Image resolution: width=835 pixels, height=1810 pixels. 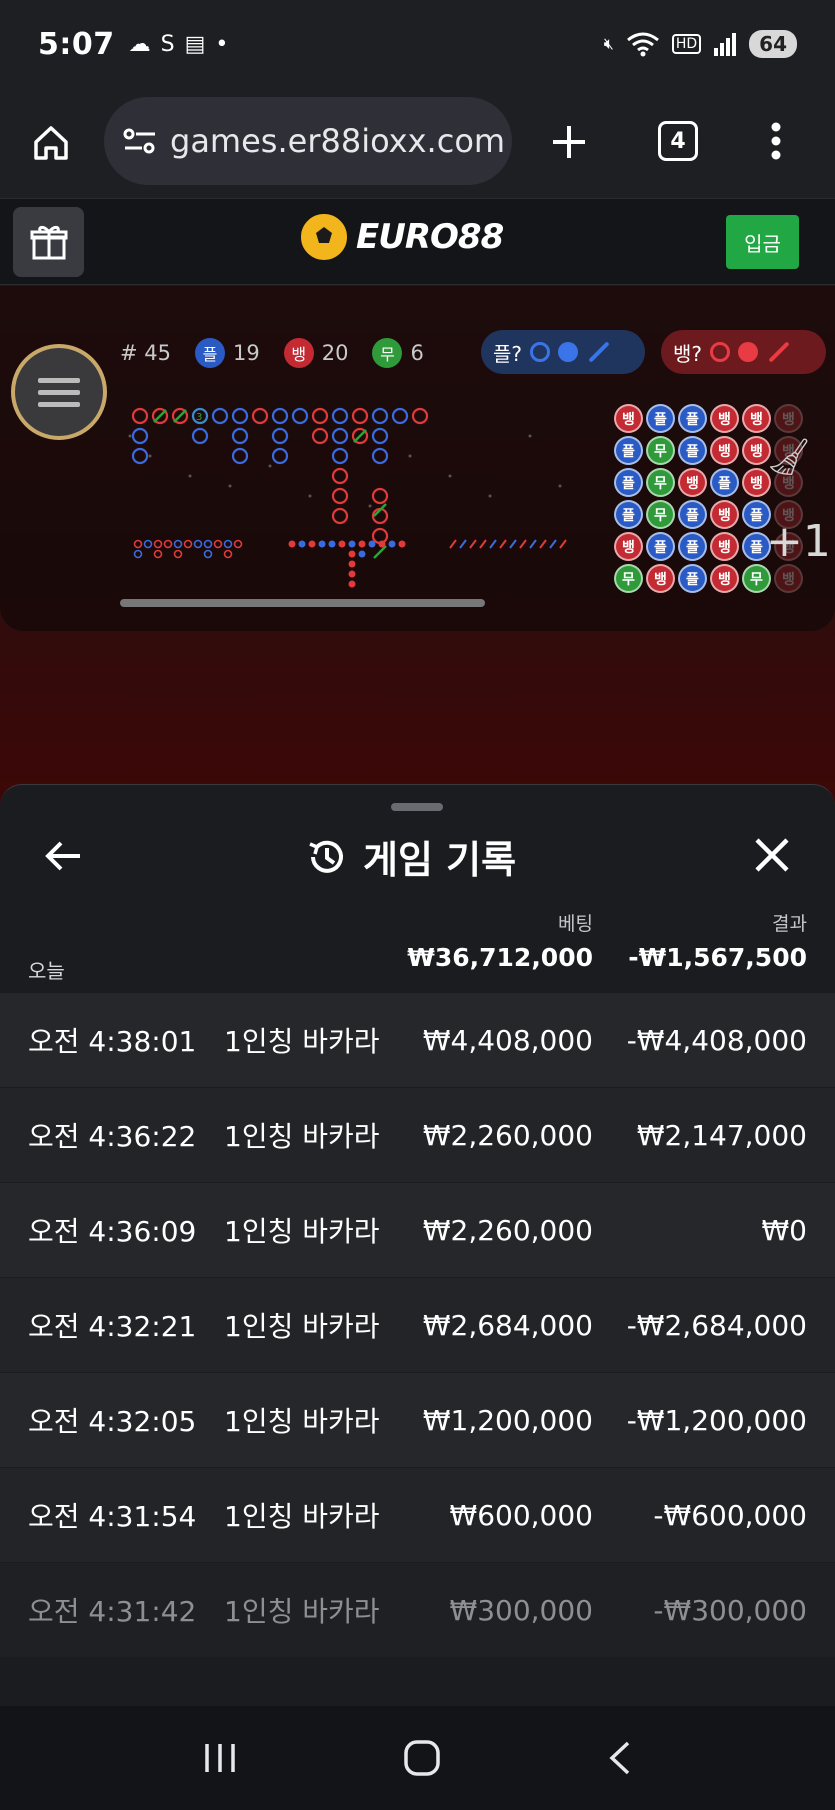 What do you see at coordinates (716, 1420) in the screenshot?
I see `row-result: -₩1,200,000` at bounding box center [716, 1420].